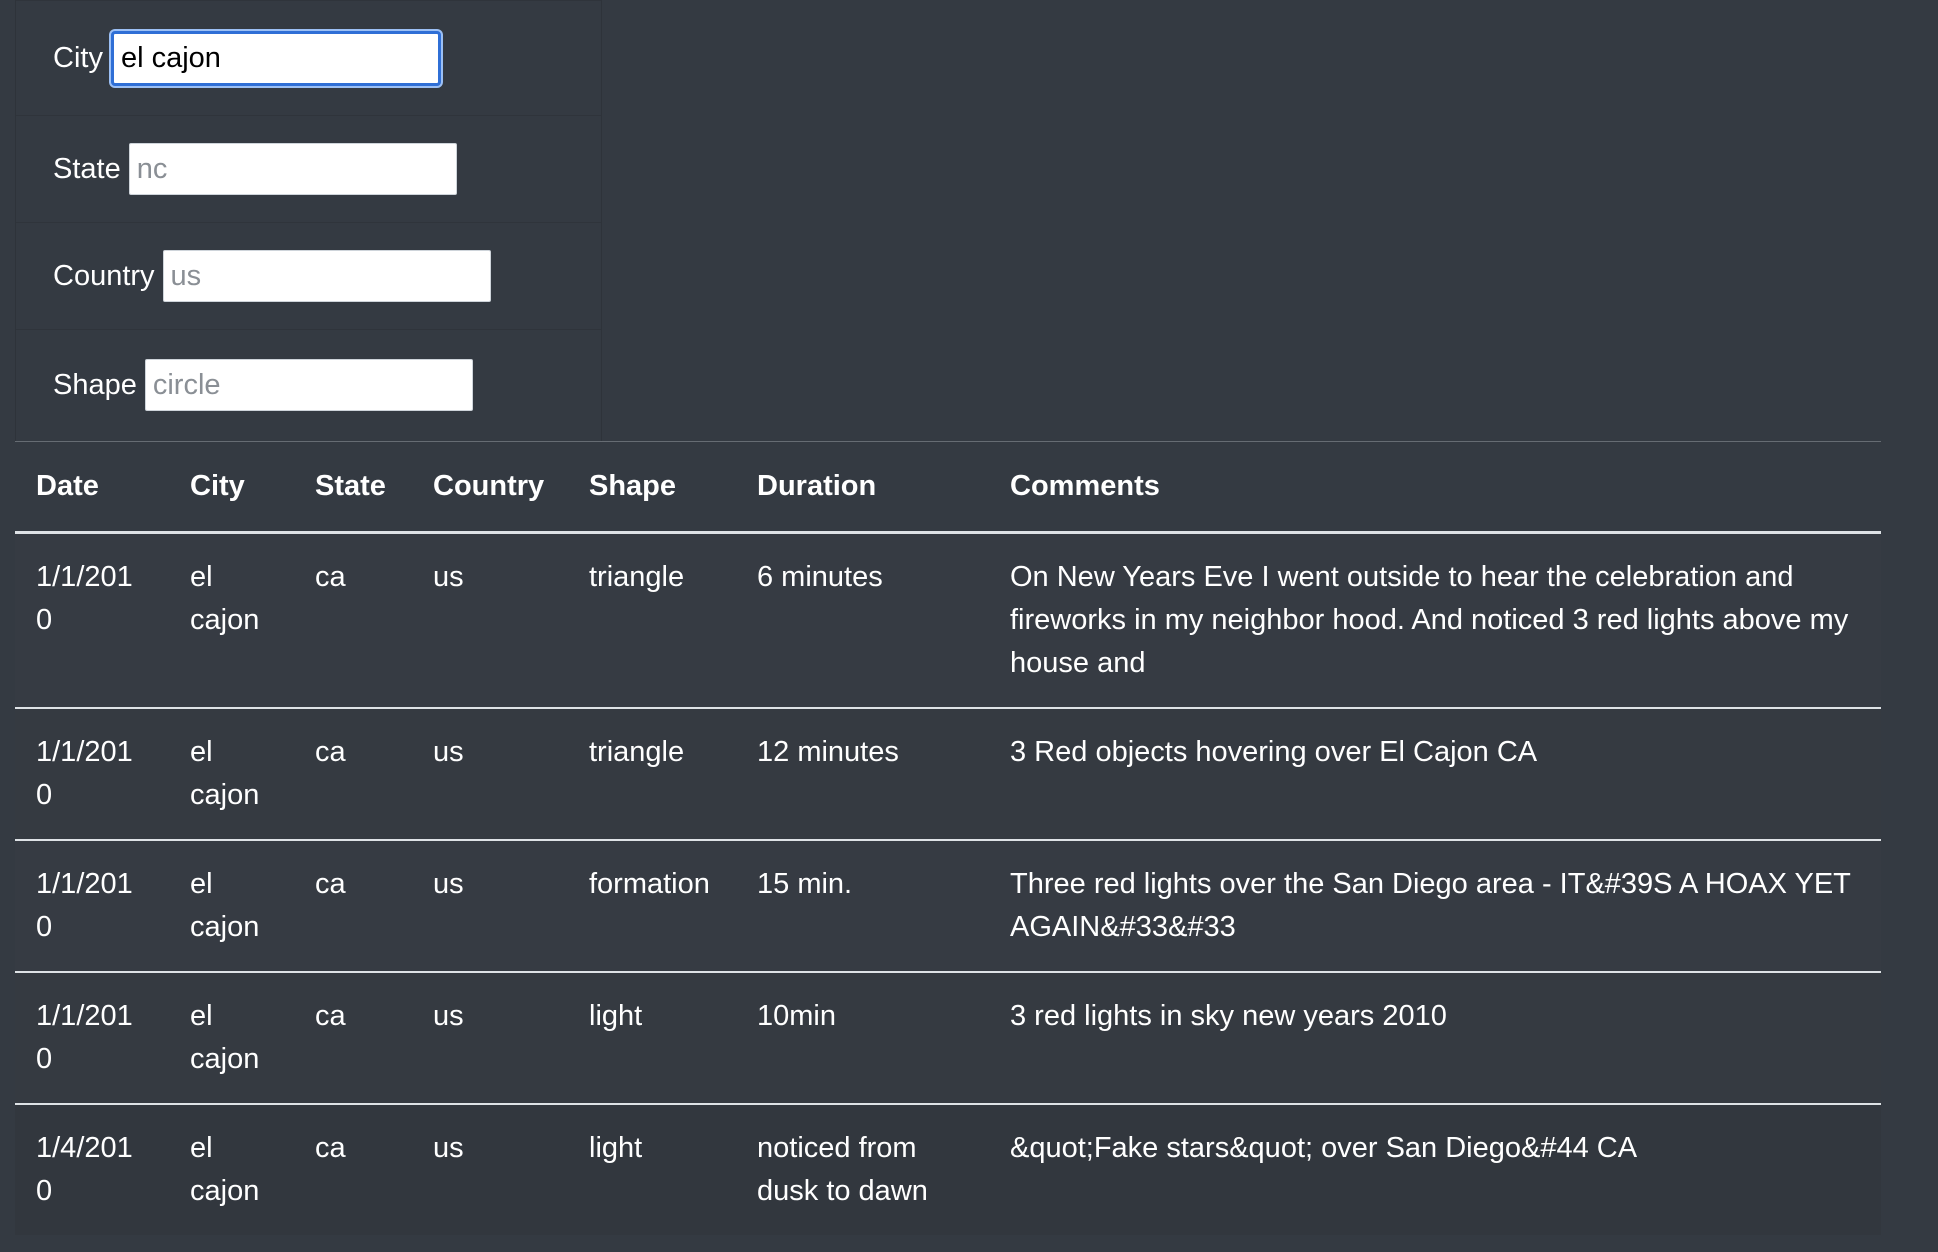  Describe the element at coordinates (326, 276) in the screenshot. I see `country-input` at that location.